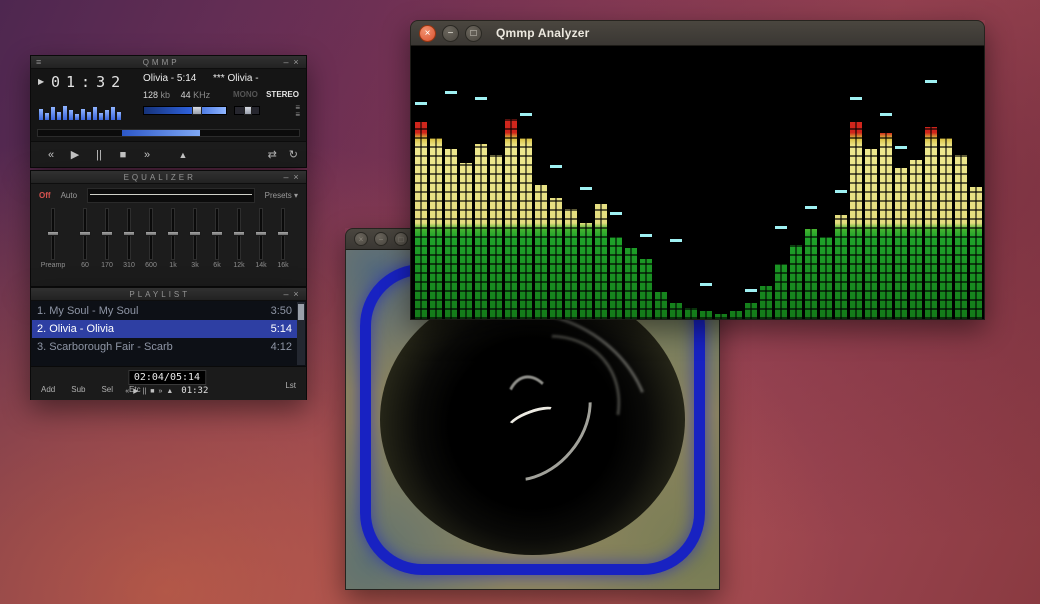 The image size is (1040, 604). I want to click on seek-bar, so click(168, 133).